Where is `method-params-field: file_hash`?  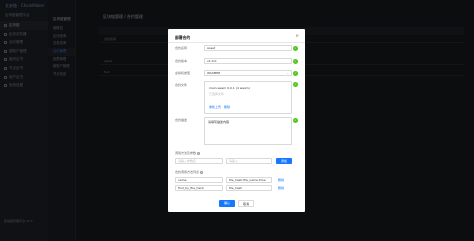 method-params-field: file_hash is located at coordinates (249, 188).